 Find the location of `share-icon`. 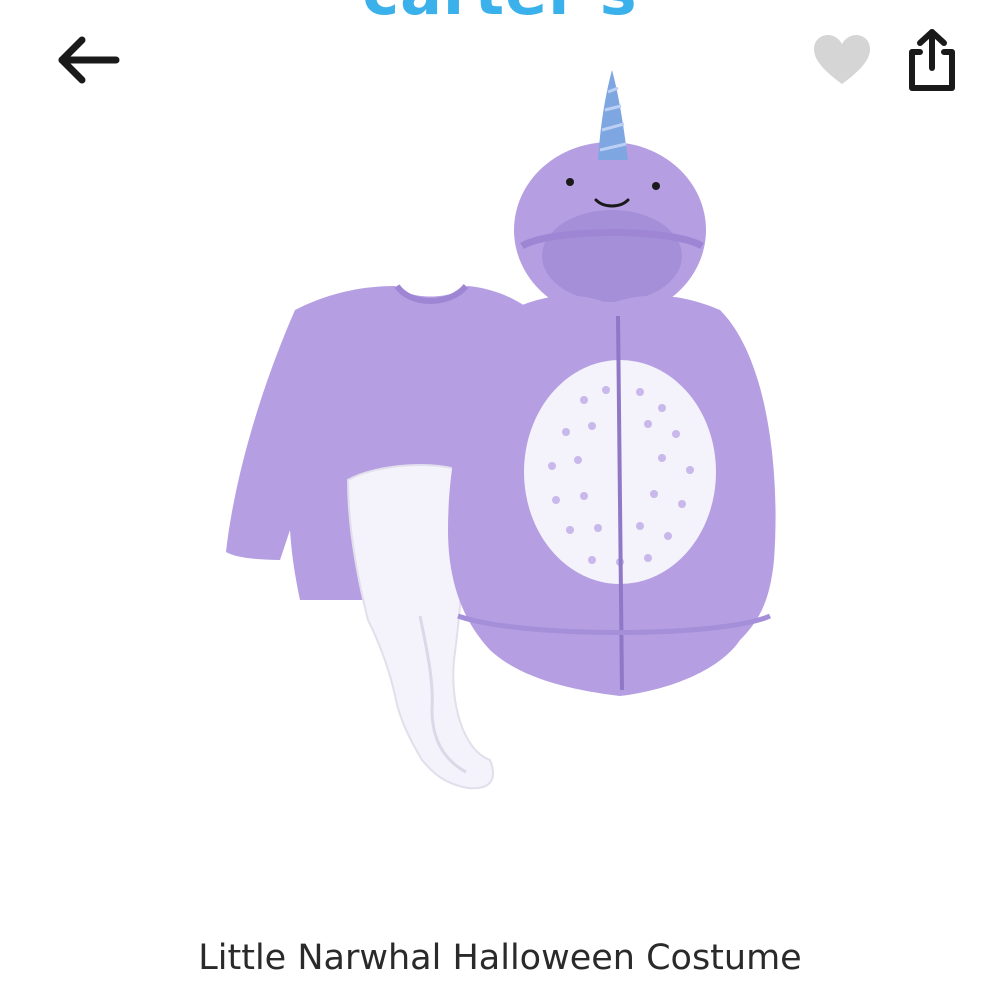

share-icon is located at coordinates (932, 60).